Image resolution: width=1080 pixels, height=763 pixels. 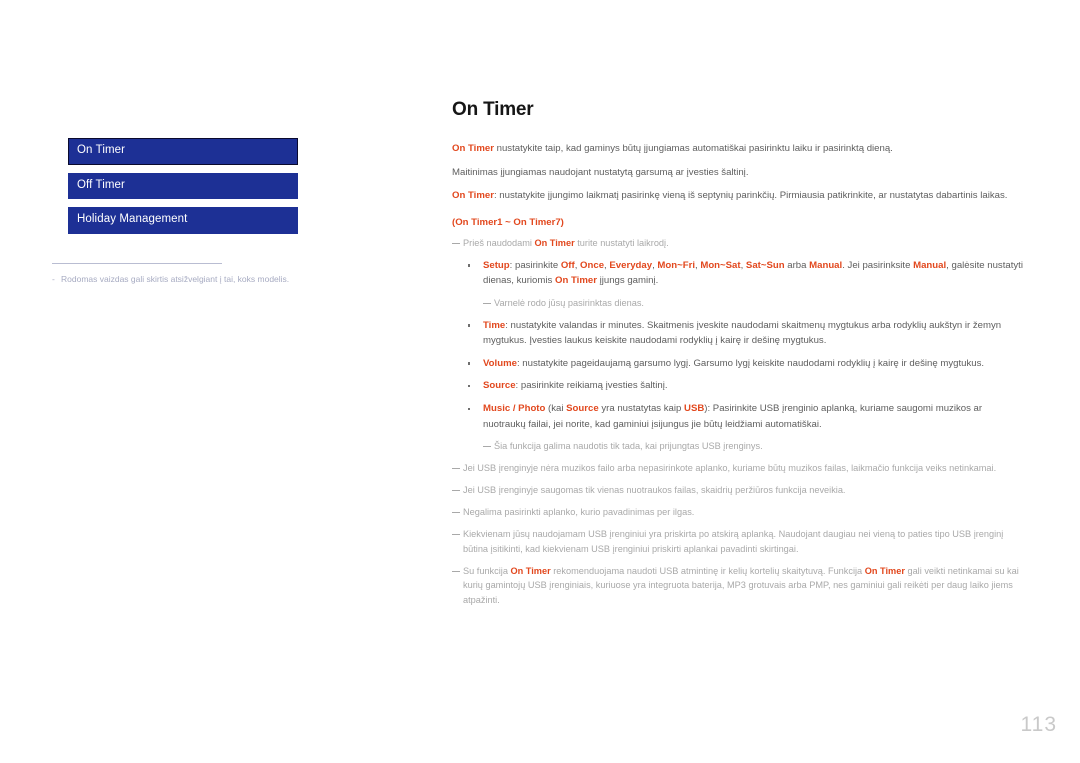 I want to click on menu-item-label: Holiday Management, so click(x=132, y=219).